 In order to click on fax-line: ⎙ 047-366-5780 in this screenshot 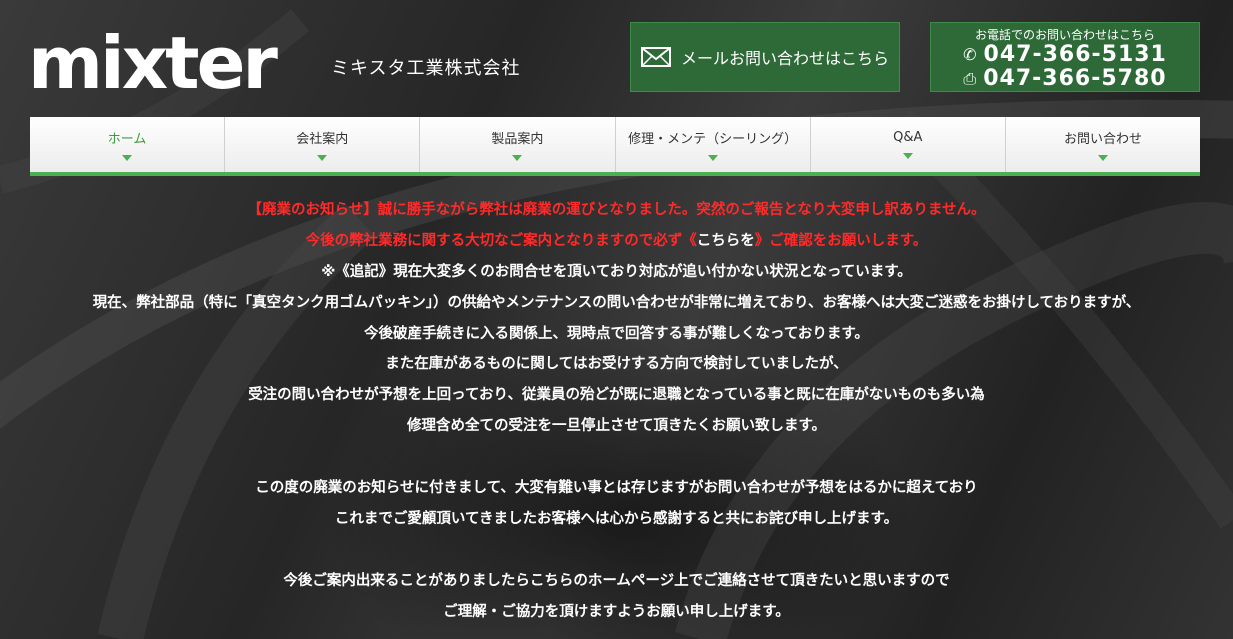, I will do `click(1065, 79)`.